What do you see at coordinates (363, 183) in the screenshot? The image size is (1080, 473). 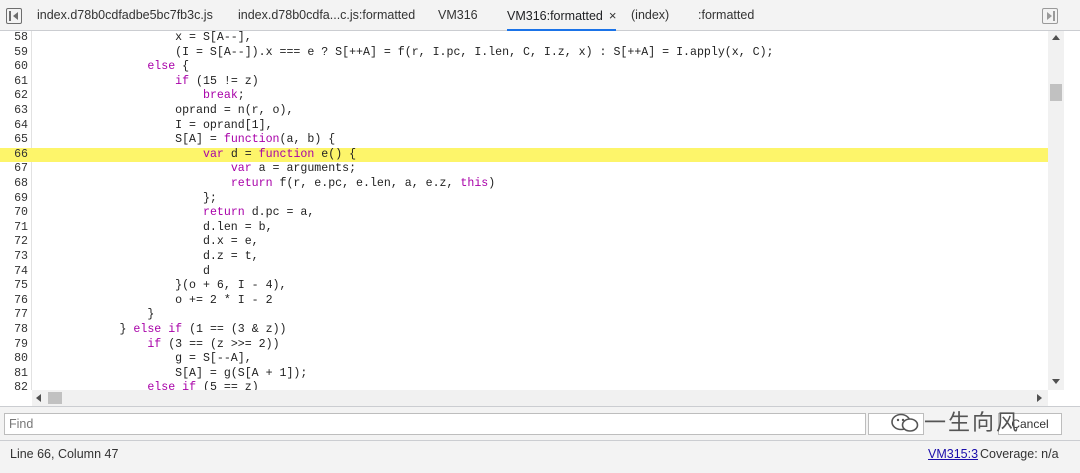 I see `code-text: return f(r, e.pc, e.len, a, e.z, this)` at bounding box center [363, 183].